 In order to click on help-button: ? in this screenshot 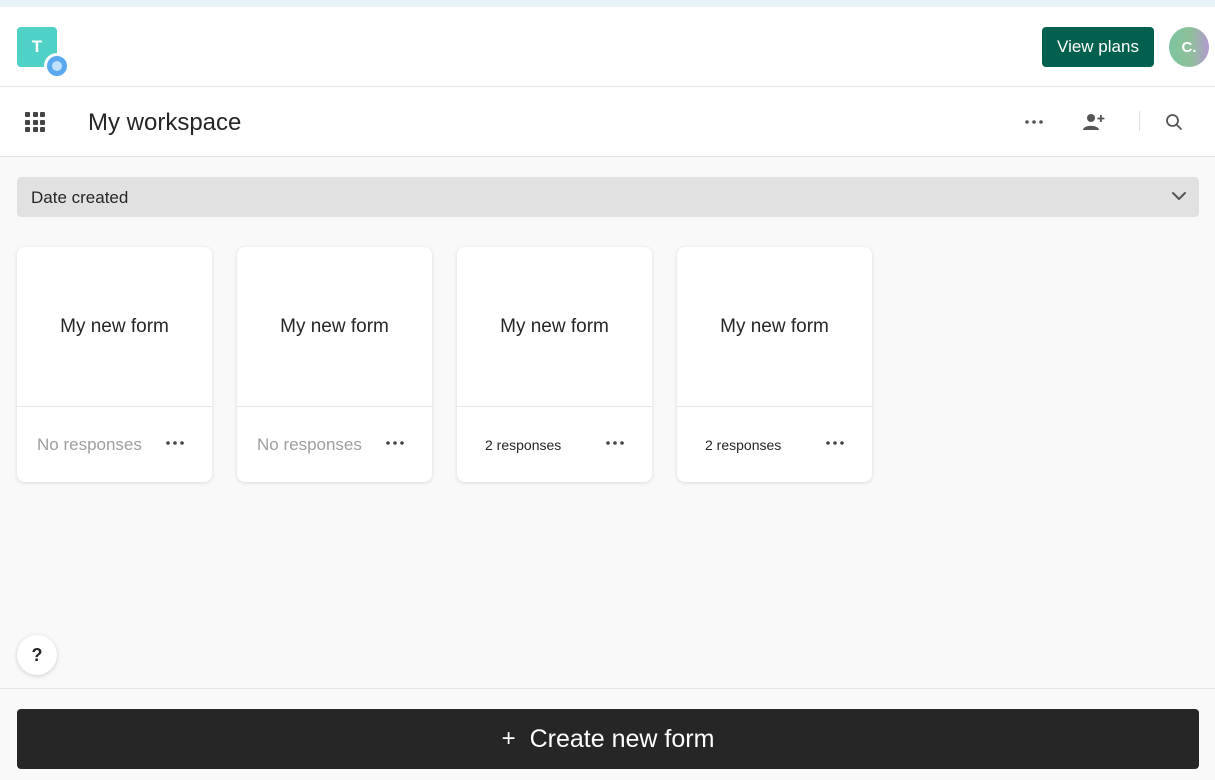, I will do `click(37, 655)`.